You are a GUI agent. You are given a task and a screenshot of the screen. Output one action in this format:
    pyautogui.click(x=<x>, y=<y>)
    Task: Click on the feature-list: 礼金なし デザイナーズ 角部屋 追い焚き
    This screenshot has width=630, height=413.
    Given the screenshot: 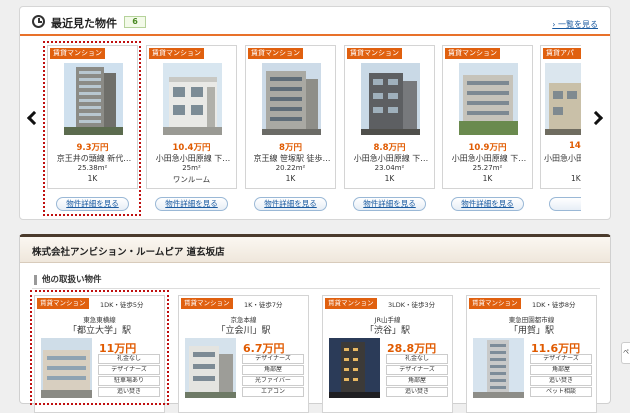 What is the action you would take?
    pyautogui.click(x=417, y=376)
    